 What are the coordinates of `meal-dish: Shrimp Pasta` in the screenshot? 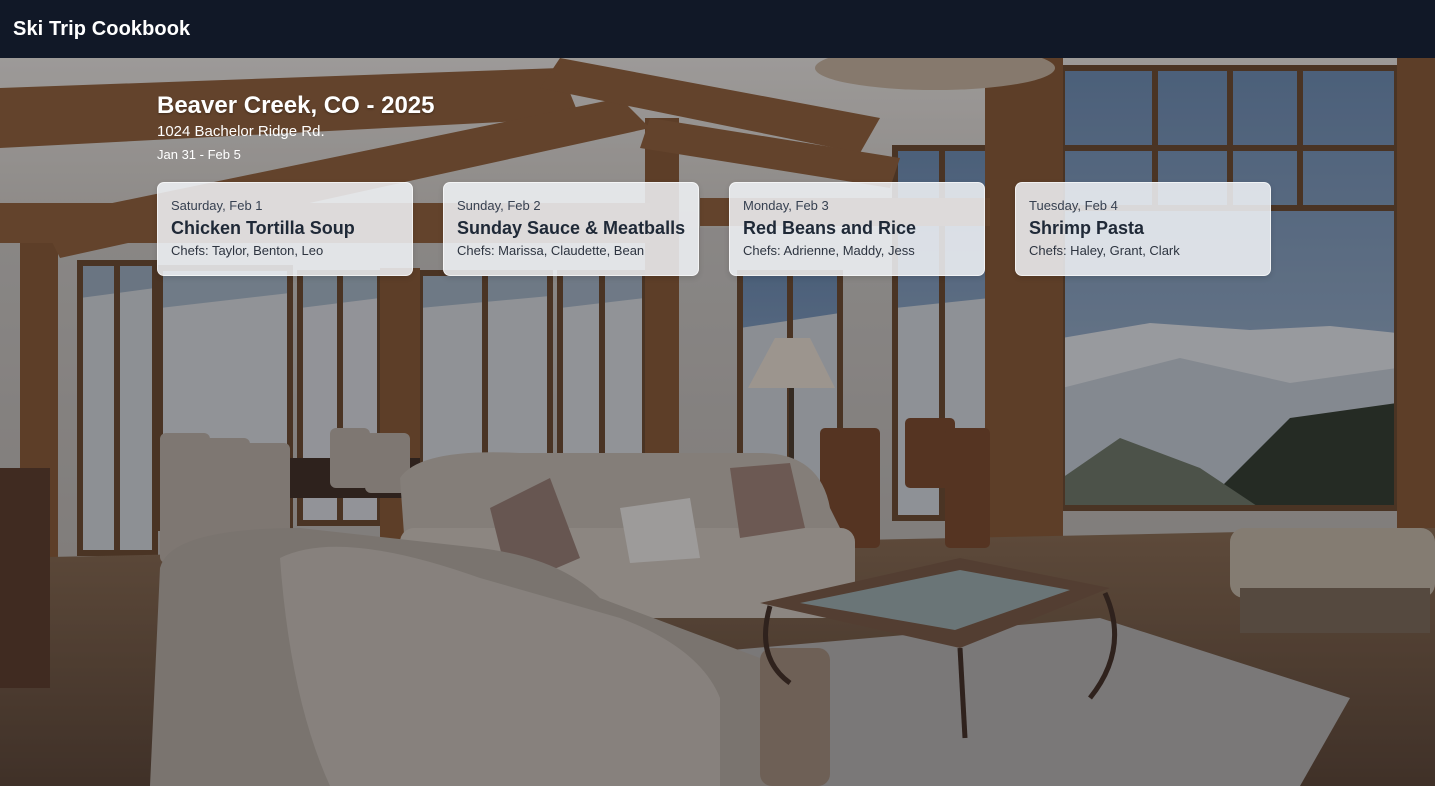 It's located at (1087, 228).